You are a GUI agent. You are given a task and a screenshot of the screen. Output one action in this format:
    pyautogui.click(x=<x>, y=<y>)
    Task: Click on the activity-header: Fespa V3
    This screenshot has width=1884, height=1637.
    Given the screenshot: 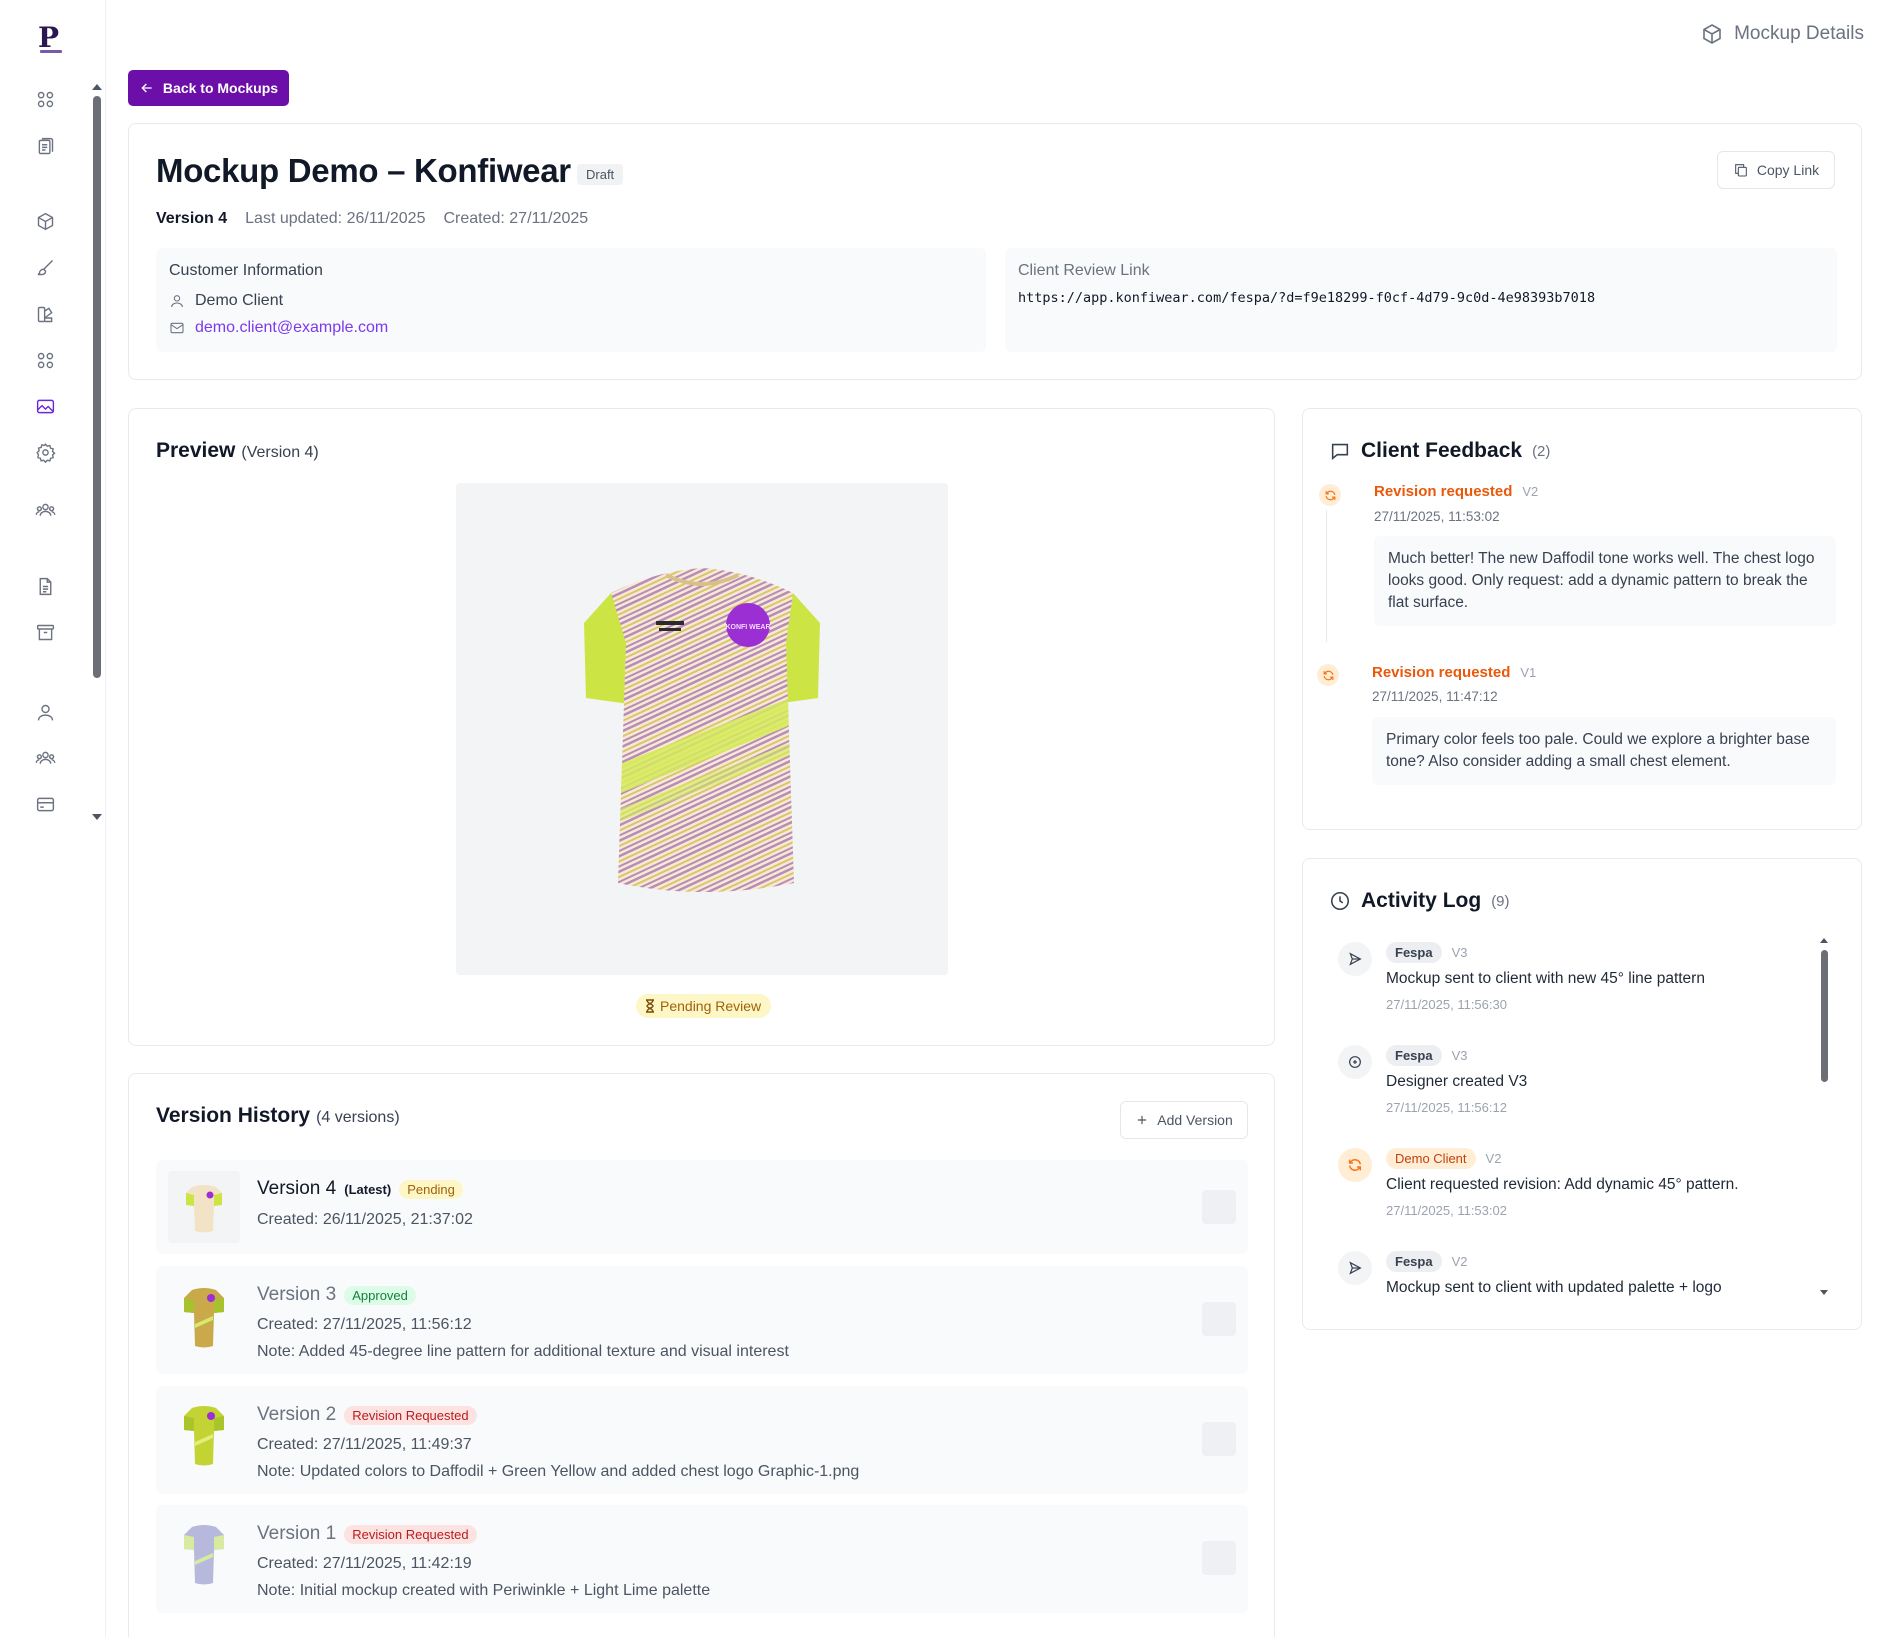 What is the action you would take?
    pyautogui.click(x=1426, y=1055)
    